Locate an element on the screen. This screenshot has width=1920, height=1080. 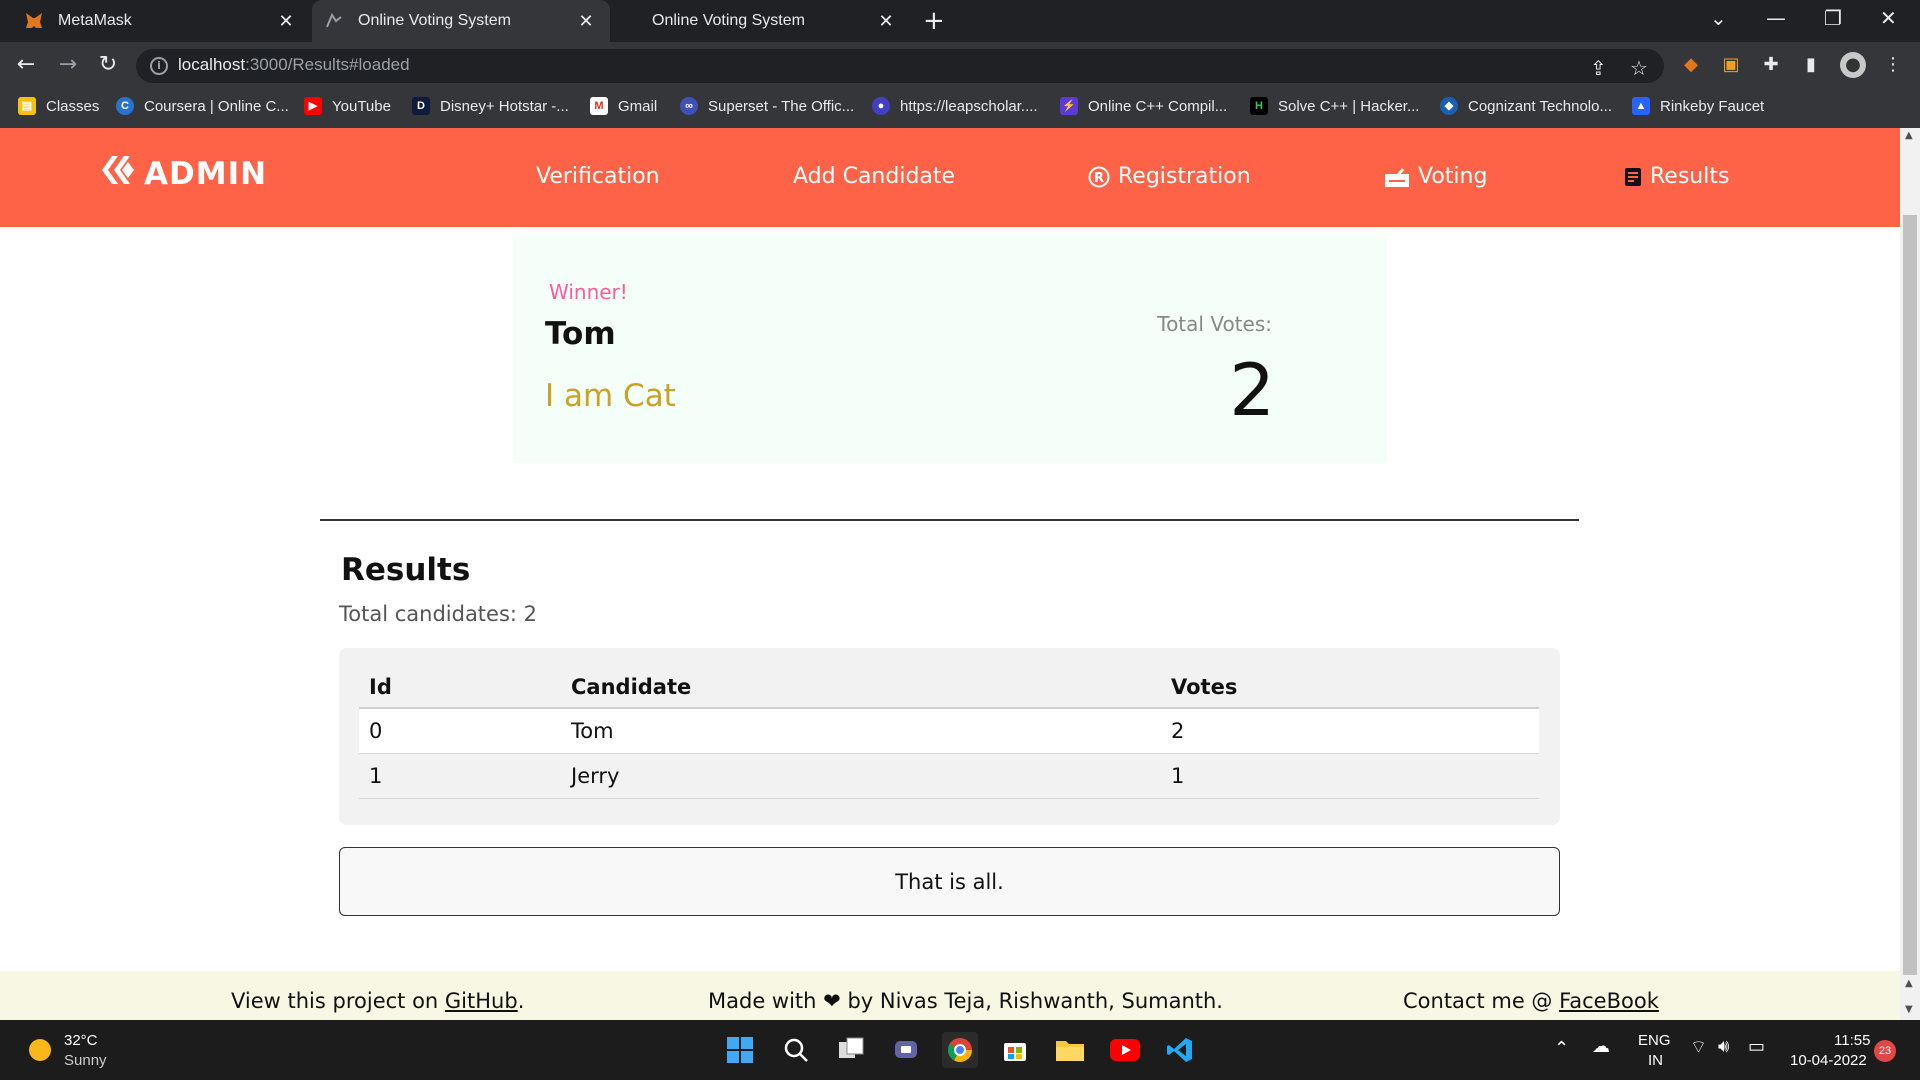
file-explorer-icon is located at coordinates (1070, 1050).